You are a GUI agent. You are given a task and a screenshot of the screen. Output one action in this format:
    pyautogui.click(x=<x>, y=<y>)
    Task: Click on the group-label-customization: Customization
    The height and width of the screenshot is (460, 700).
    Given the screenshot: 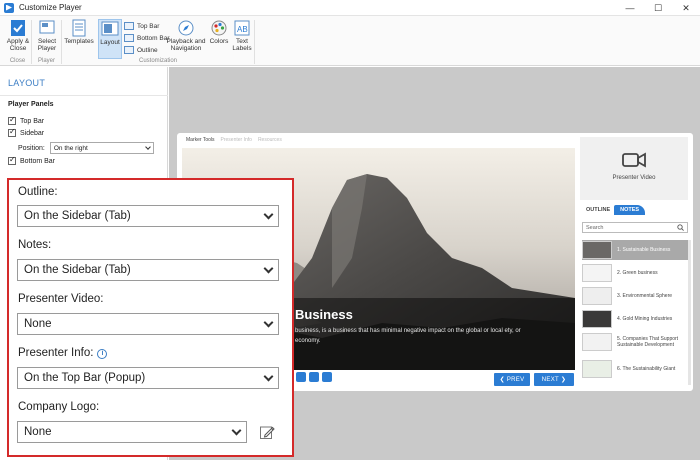 What is the action you would take?
    pyautogui.click(x=157, y=61)
    